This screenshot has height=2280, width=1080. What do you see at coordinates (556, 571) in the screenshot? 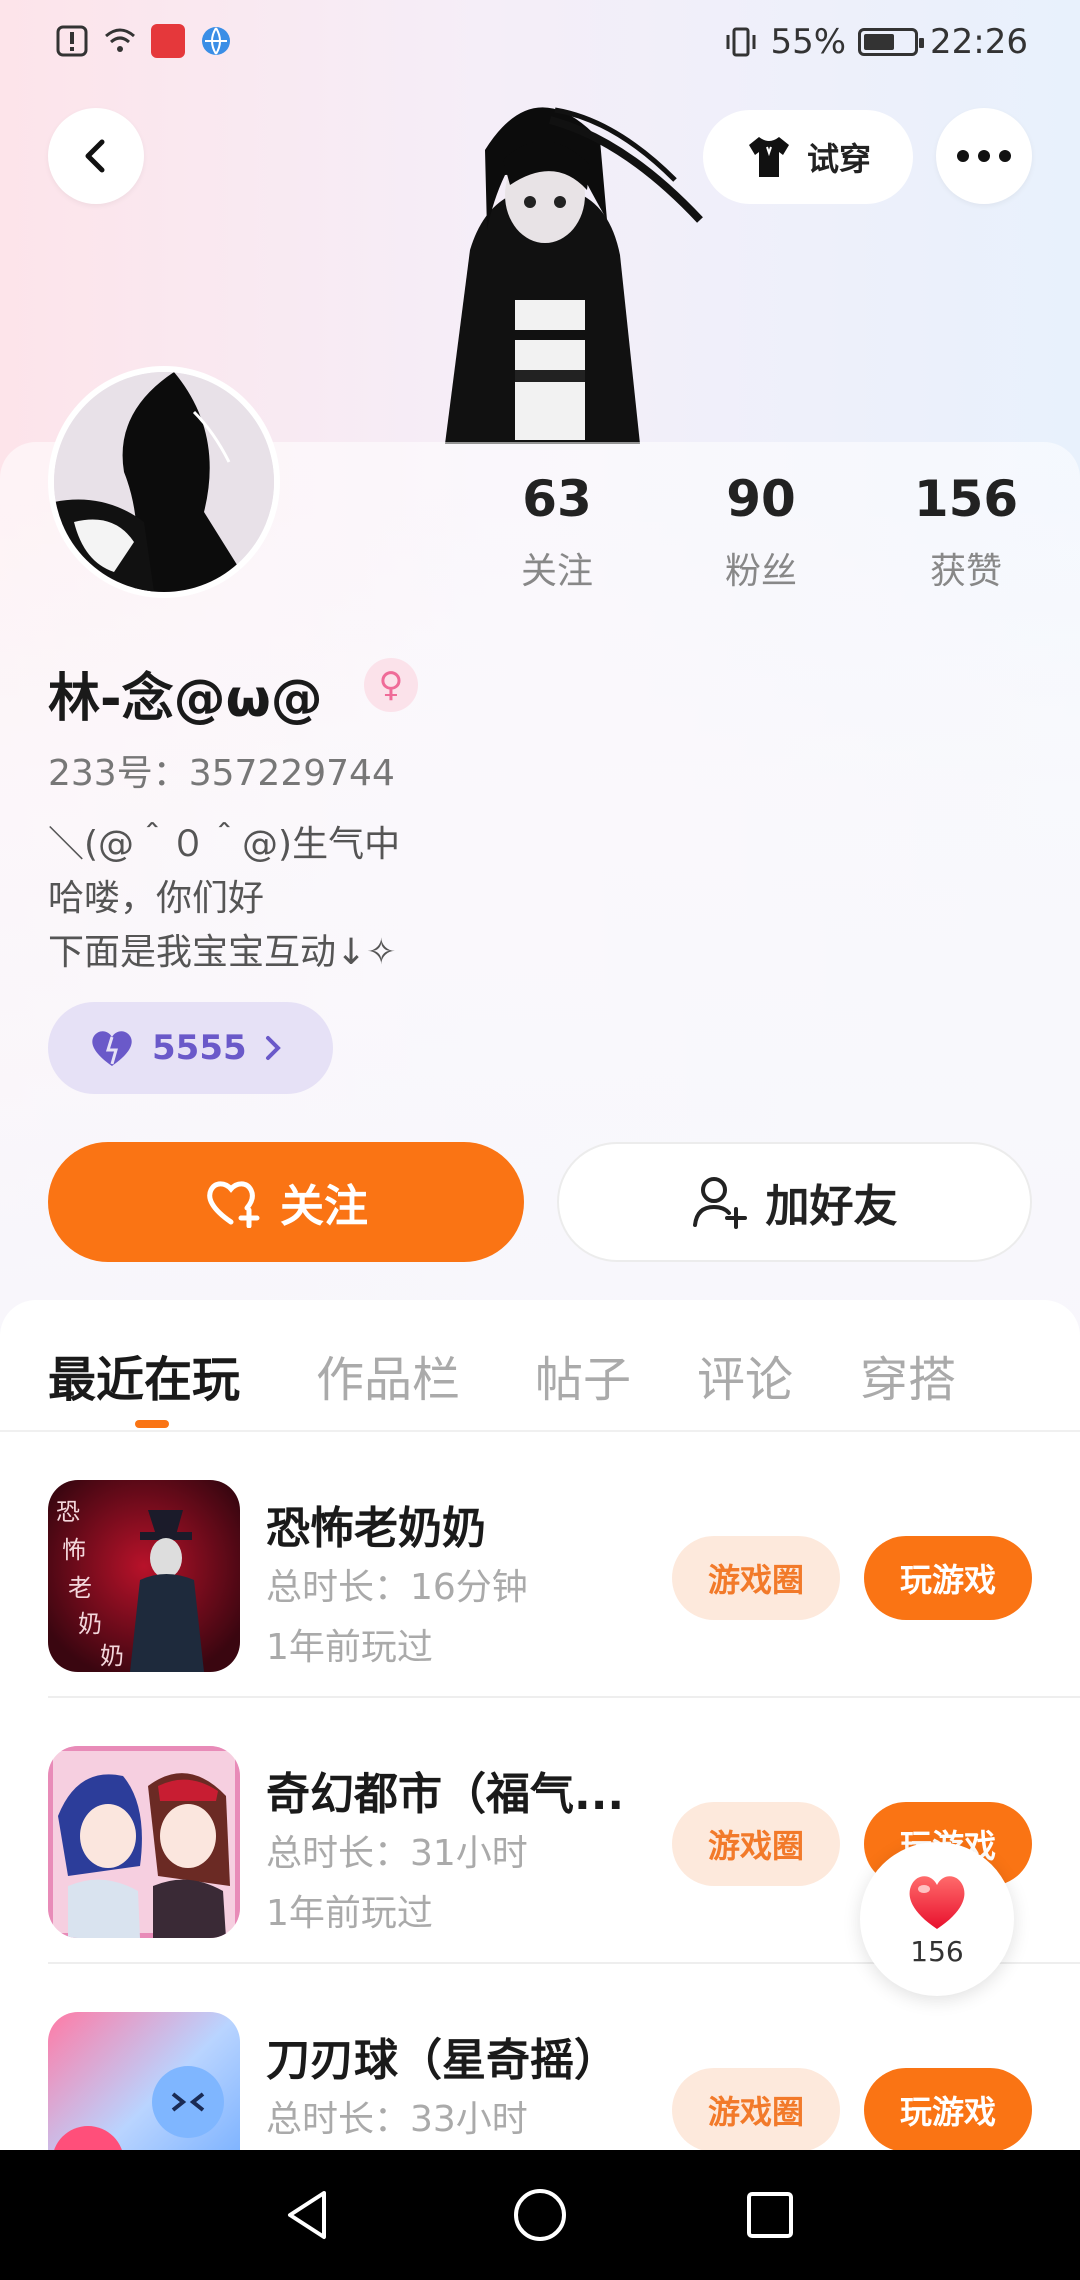
I see `following-label: 关注` at bounding box center [556, 571].